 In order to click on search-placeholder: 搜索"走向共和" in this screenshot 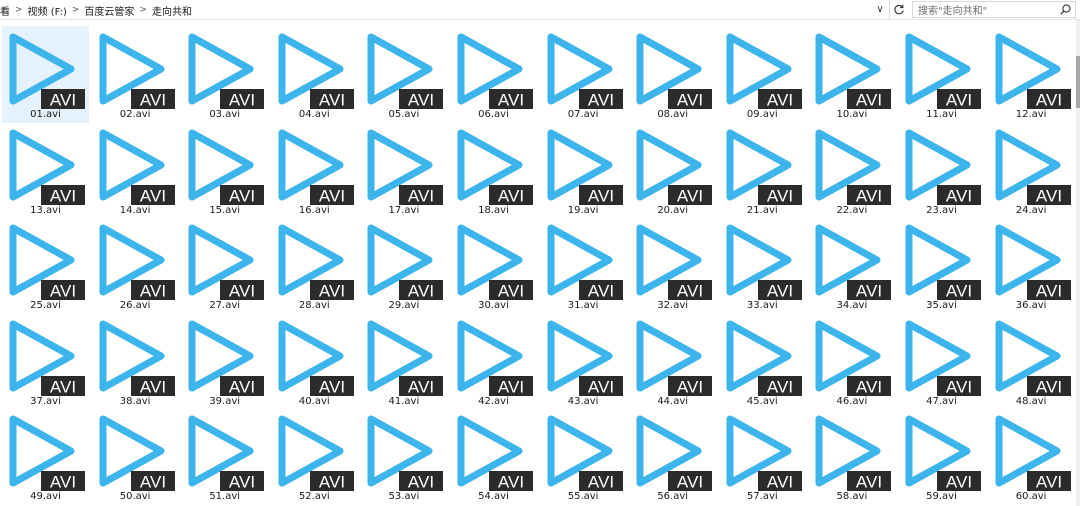, I will do `click(953, 11)`.